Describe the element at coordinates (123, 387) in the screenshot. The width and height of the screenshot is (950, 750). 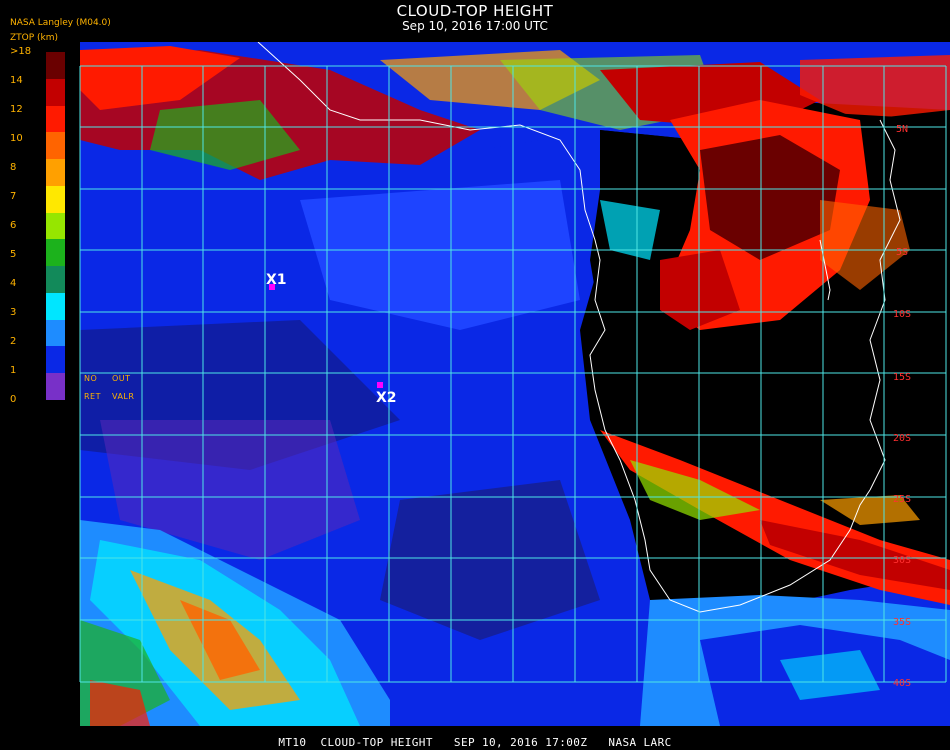
I see `out-valr-label: OUT VALR` at that location.